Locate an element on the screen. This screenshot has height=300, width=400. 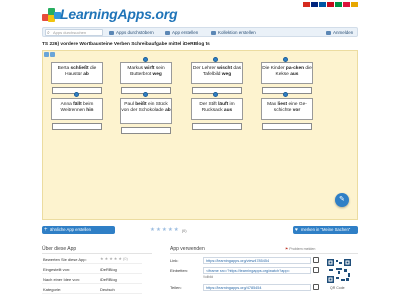
toolbar is located at coordinates (49, 54).